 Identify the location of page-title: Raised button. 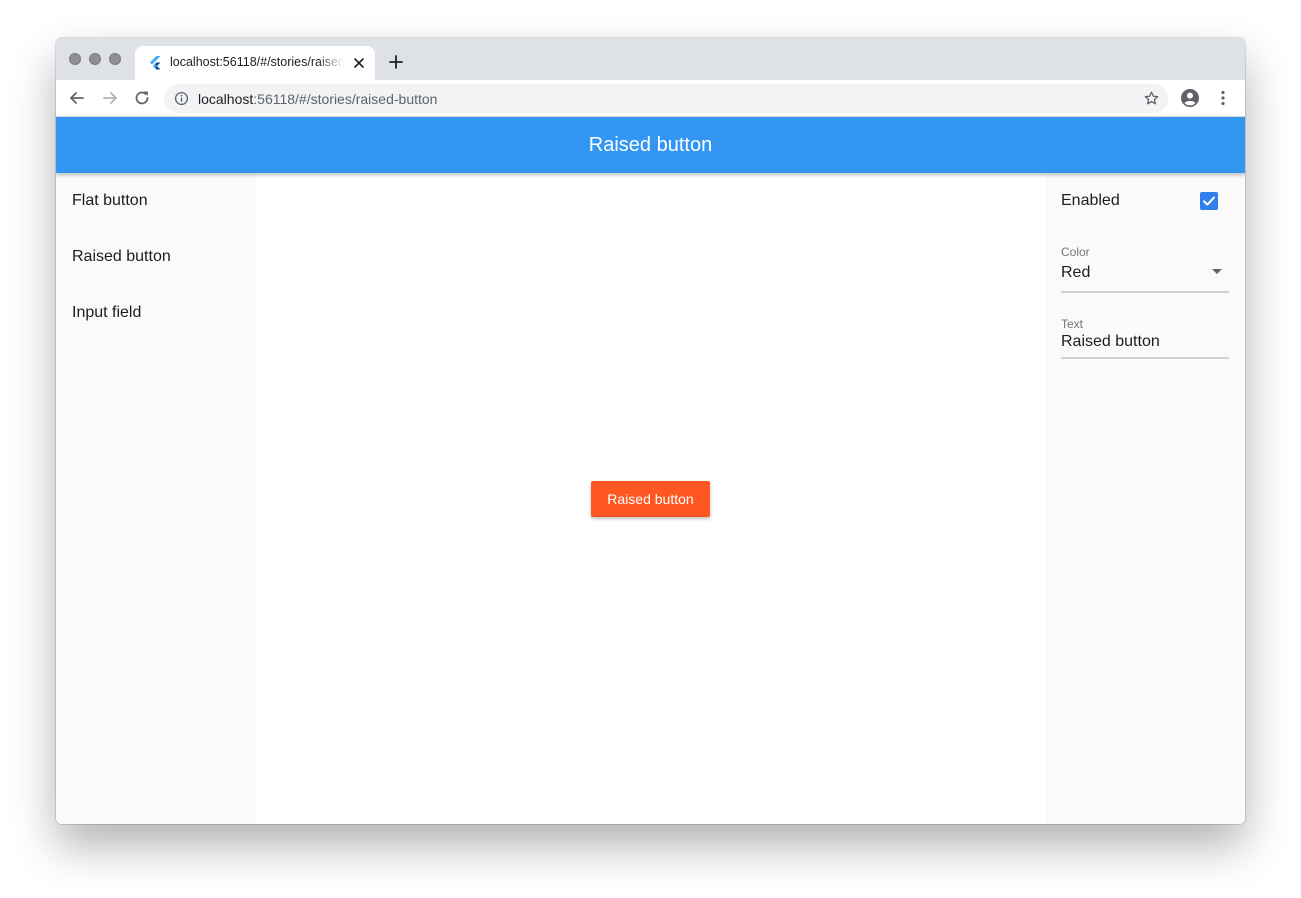
(650, 145).